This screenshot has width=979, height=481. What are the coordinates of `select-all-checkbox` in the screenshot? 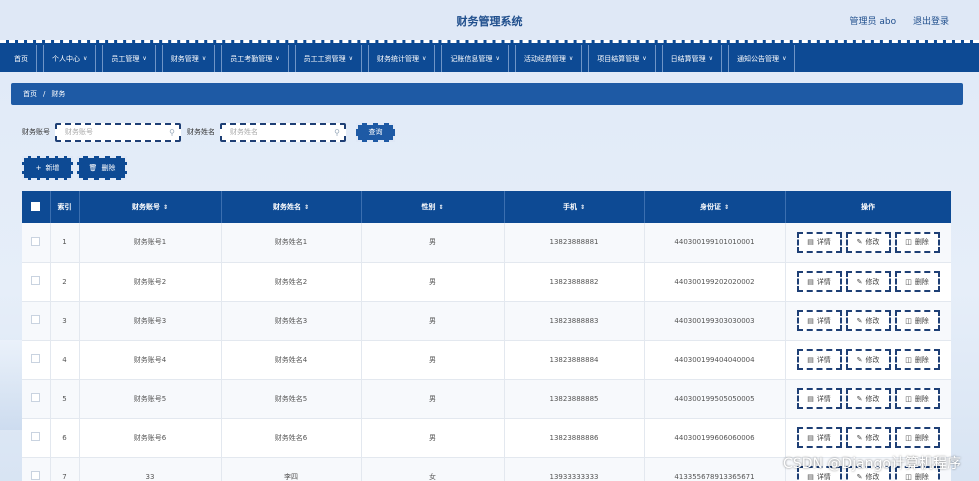 It's located at (36, 206).